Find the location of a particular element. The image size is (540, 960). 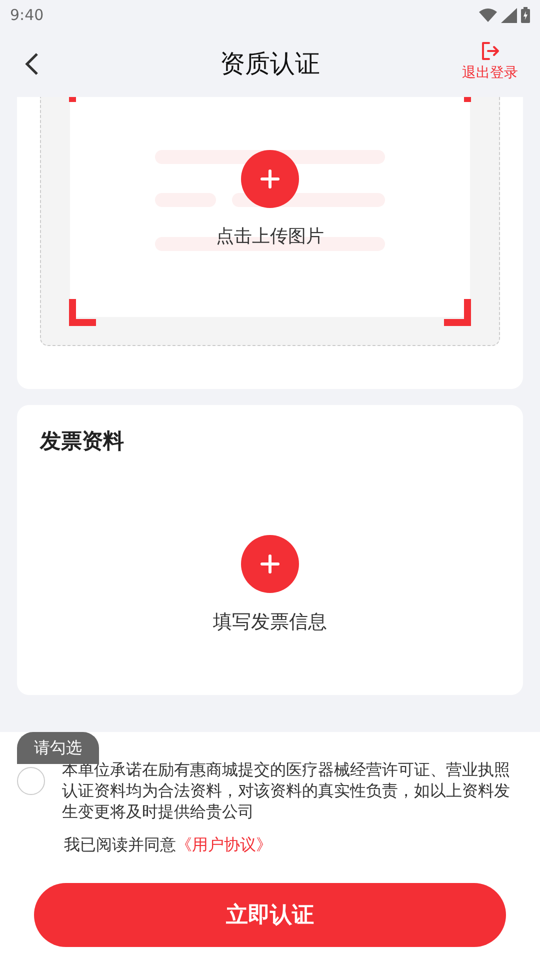

tooltip: 请勾选 is located at coordinates (58, 748).